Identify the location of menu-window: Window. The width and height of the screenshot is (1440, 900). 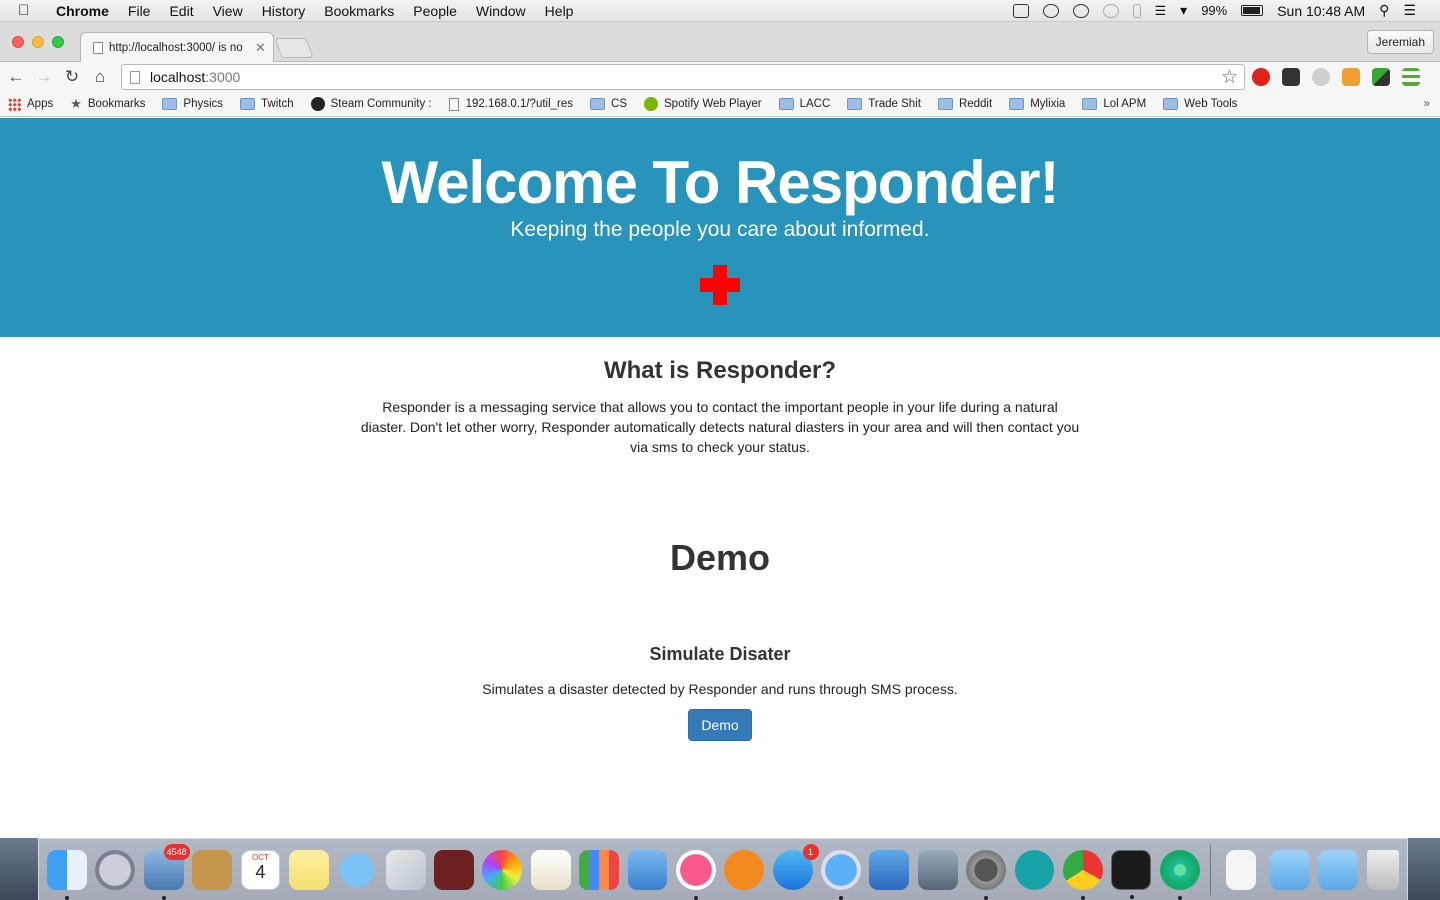
(501, 11).